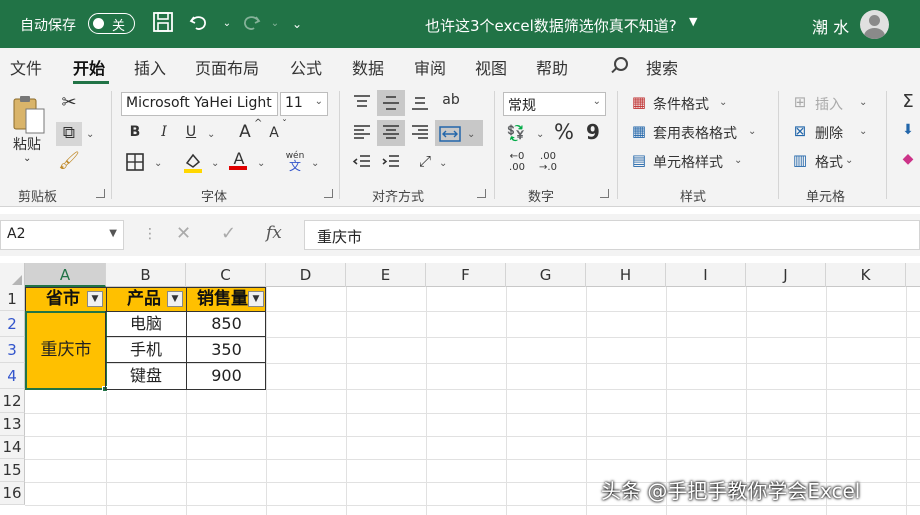 The width and height of the screenshot is (920, 515). What do you see at coordinates (12, 447) in the screenshot?
I see `row-header-14: 14` at bounding box center [12, 447].